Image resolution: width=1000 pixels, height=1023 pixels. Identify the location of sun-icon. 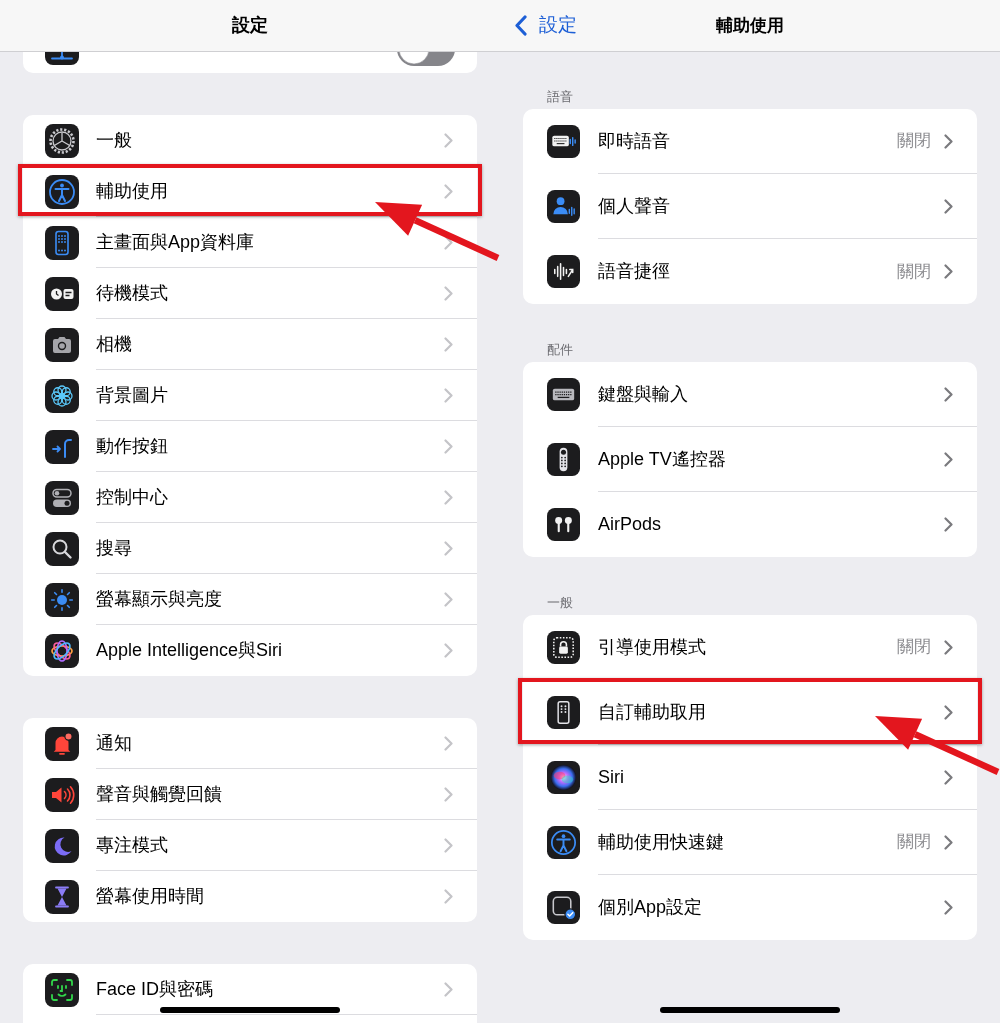
(62, 599).